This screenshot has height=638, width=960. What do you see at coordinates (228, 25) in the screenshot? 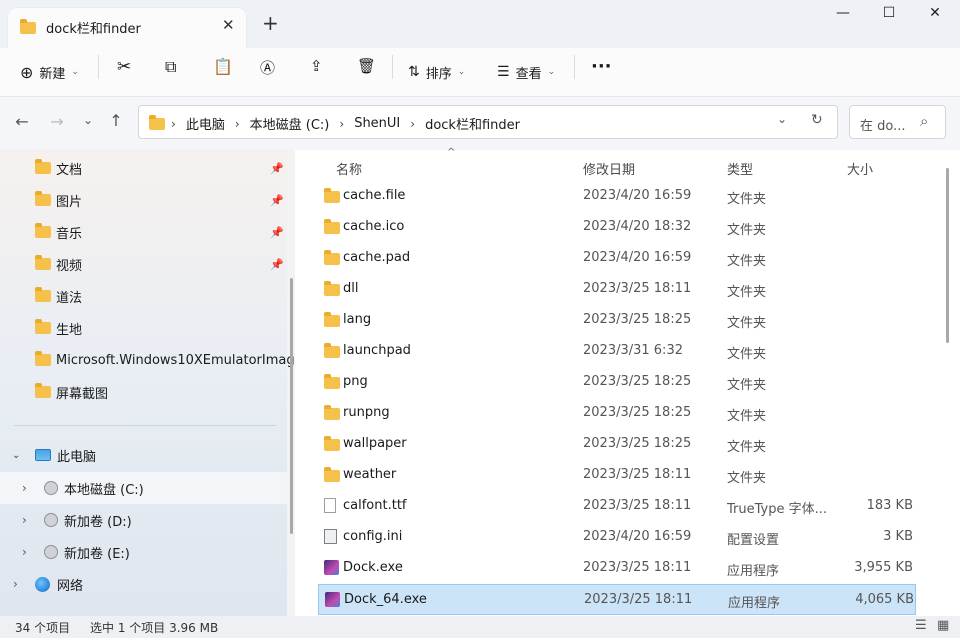
I see `close-tab-icon: ✕` at bounding box center [228, 25].